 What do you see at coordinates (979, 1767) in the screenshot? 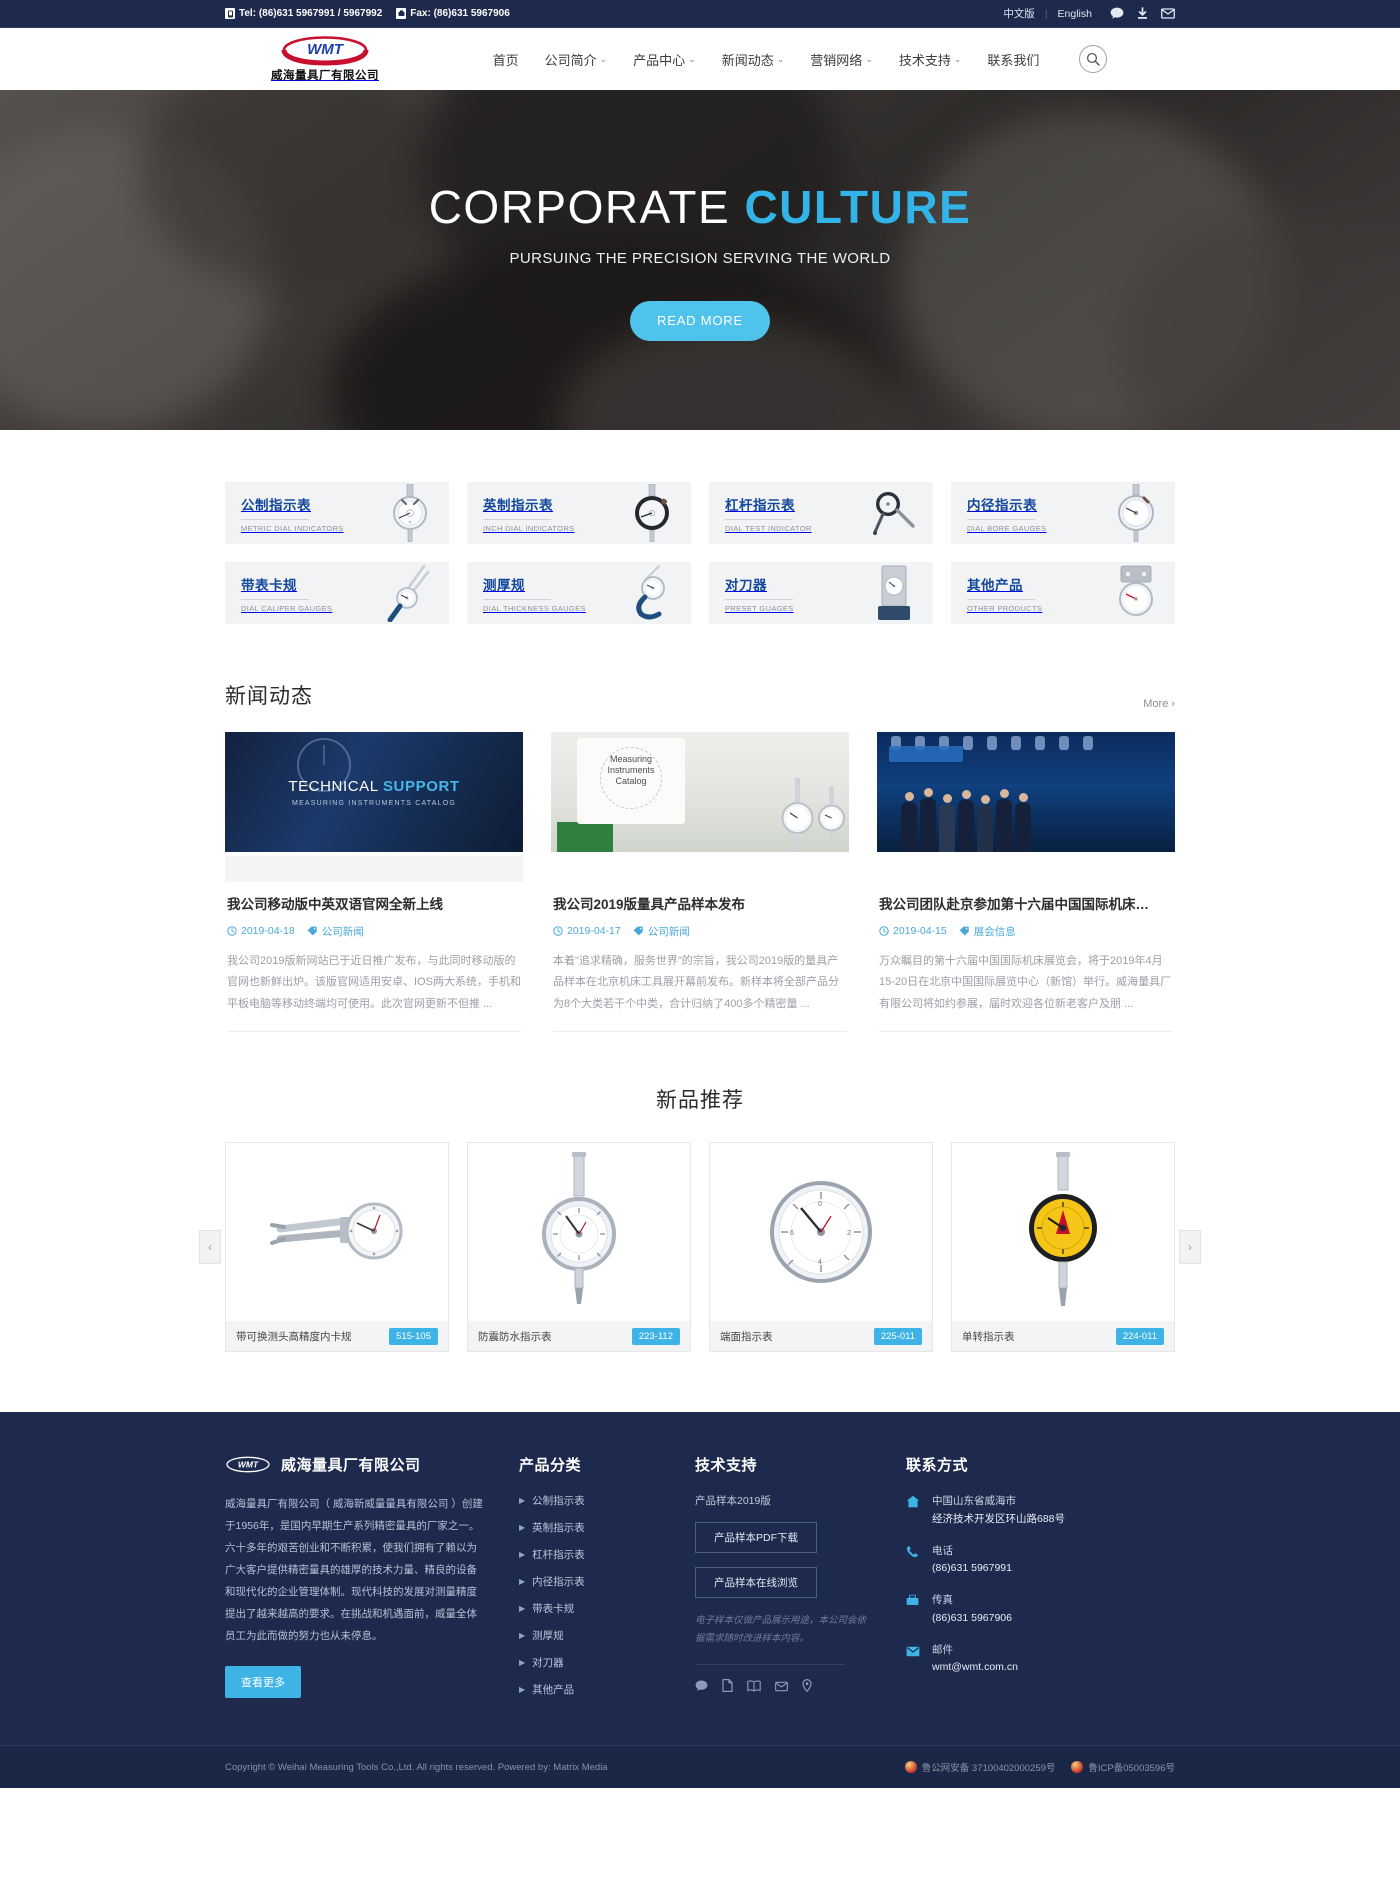
I see `gongan-record: 鲁公网安备 37100402000259号` at bounding box center [979, 1767].